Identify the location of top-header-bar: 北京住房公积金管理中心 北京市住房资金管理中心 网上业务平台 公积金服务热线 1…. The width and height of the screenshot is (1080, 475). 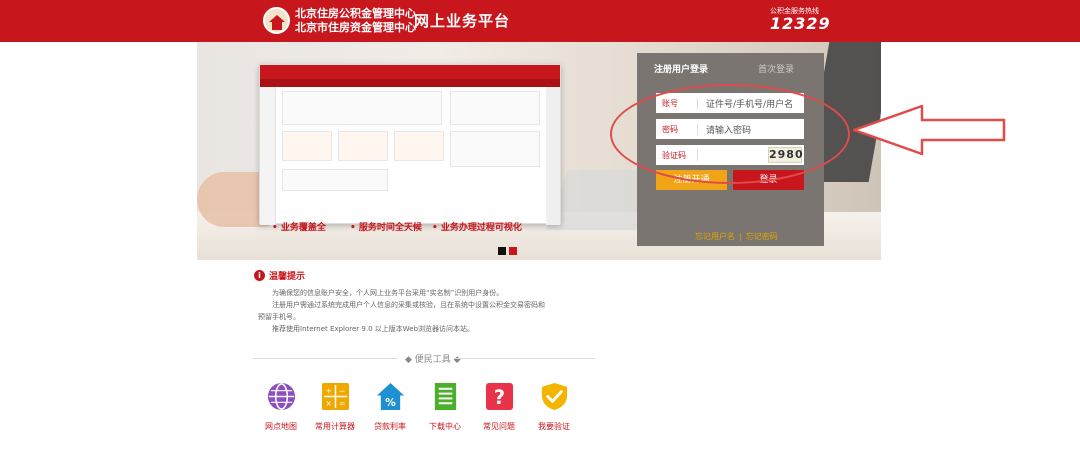
(540, 21).